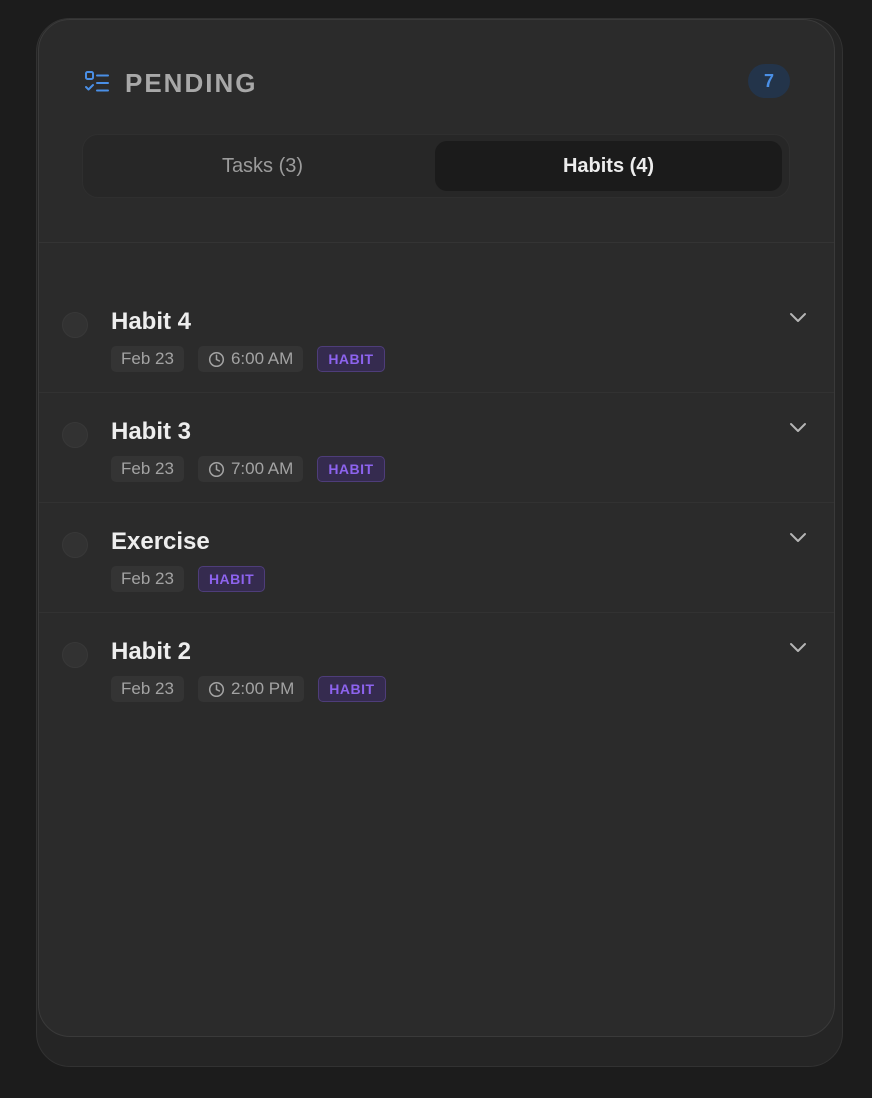 This screenshot has height=1098, width=872. What do you see at coordinates (191, 83) in the screenshot?
I see `panel-title: PENDING` at bounding box center [191, 83].